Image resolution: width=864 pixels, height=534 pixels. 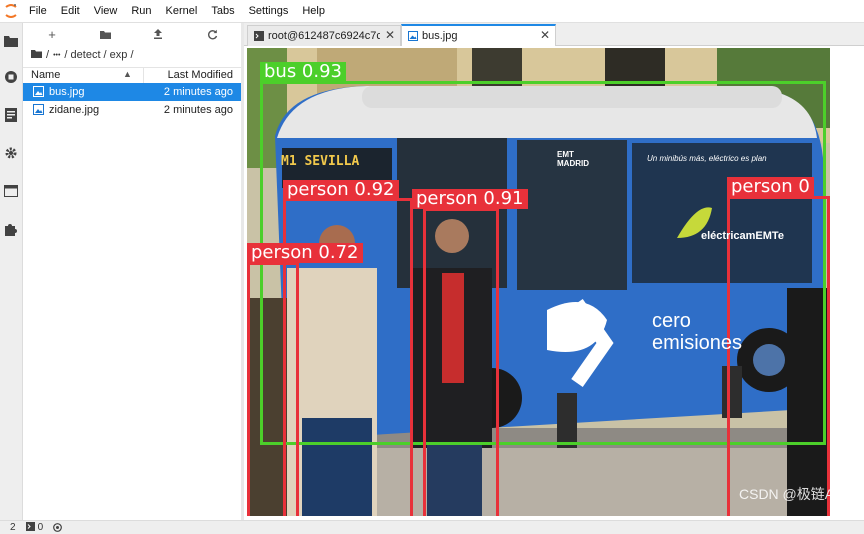 I want to click on upload-icon, so click(x=158, y=34).